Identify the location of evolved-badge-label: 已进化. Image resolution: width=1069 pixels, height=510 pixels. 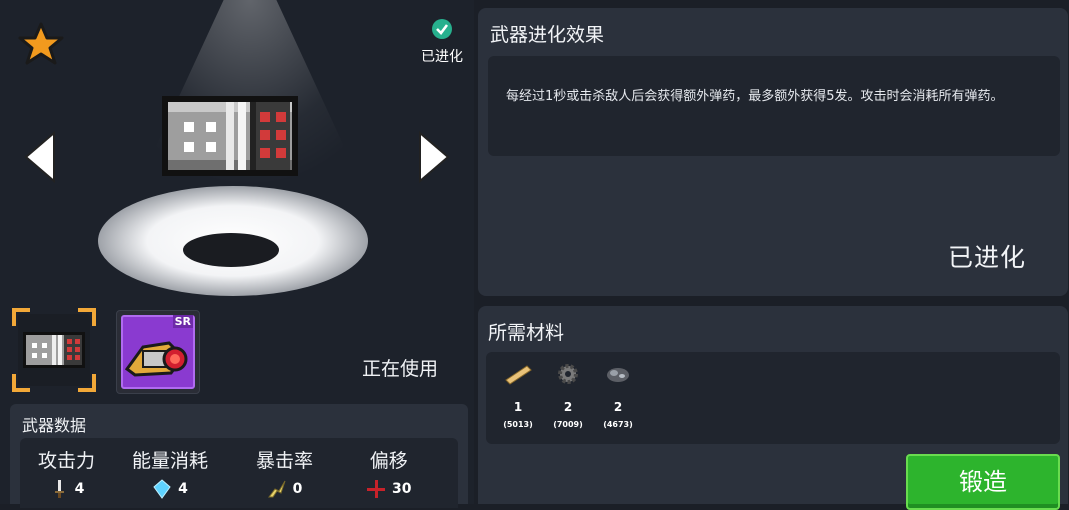
(442, 57).